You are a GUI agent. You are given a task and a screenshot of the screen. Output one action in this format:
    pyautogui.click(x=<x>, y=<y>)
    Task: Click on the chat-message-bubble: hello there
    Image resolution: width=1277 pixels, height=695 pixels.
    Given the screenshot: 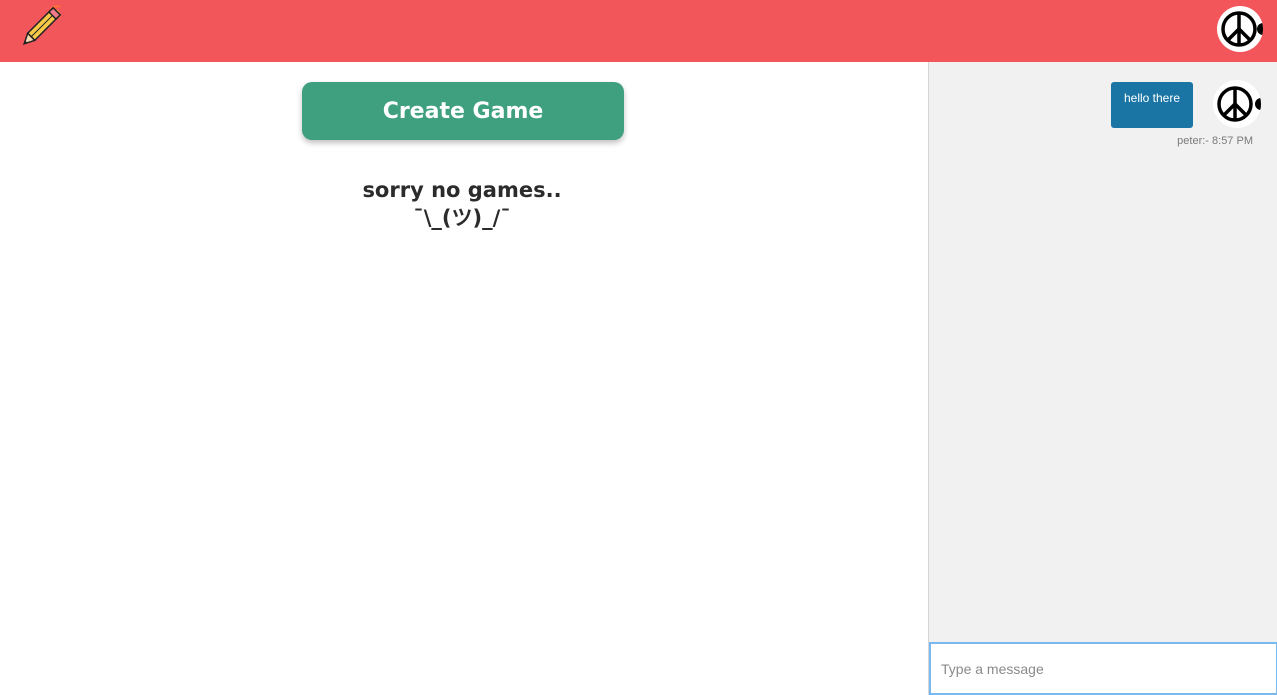 What is the action you would take?
    pyautogui.click(x=1152, y=105)
    